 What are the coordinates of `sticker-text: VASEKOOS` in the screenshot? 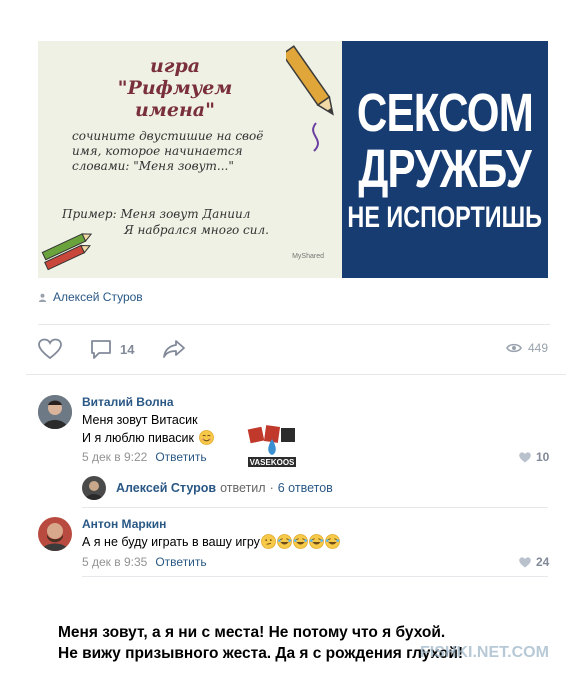 It's located at (272, 462).